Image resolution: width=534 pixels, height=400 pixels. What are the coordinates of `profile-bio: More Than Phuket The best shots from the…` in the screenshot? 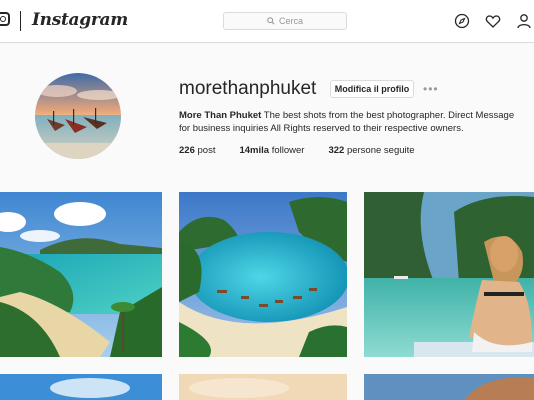 It's located at (351, 122).